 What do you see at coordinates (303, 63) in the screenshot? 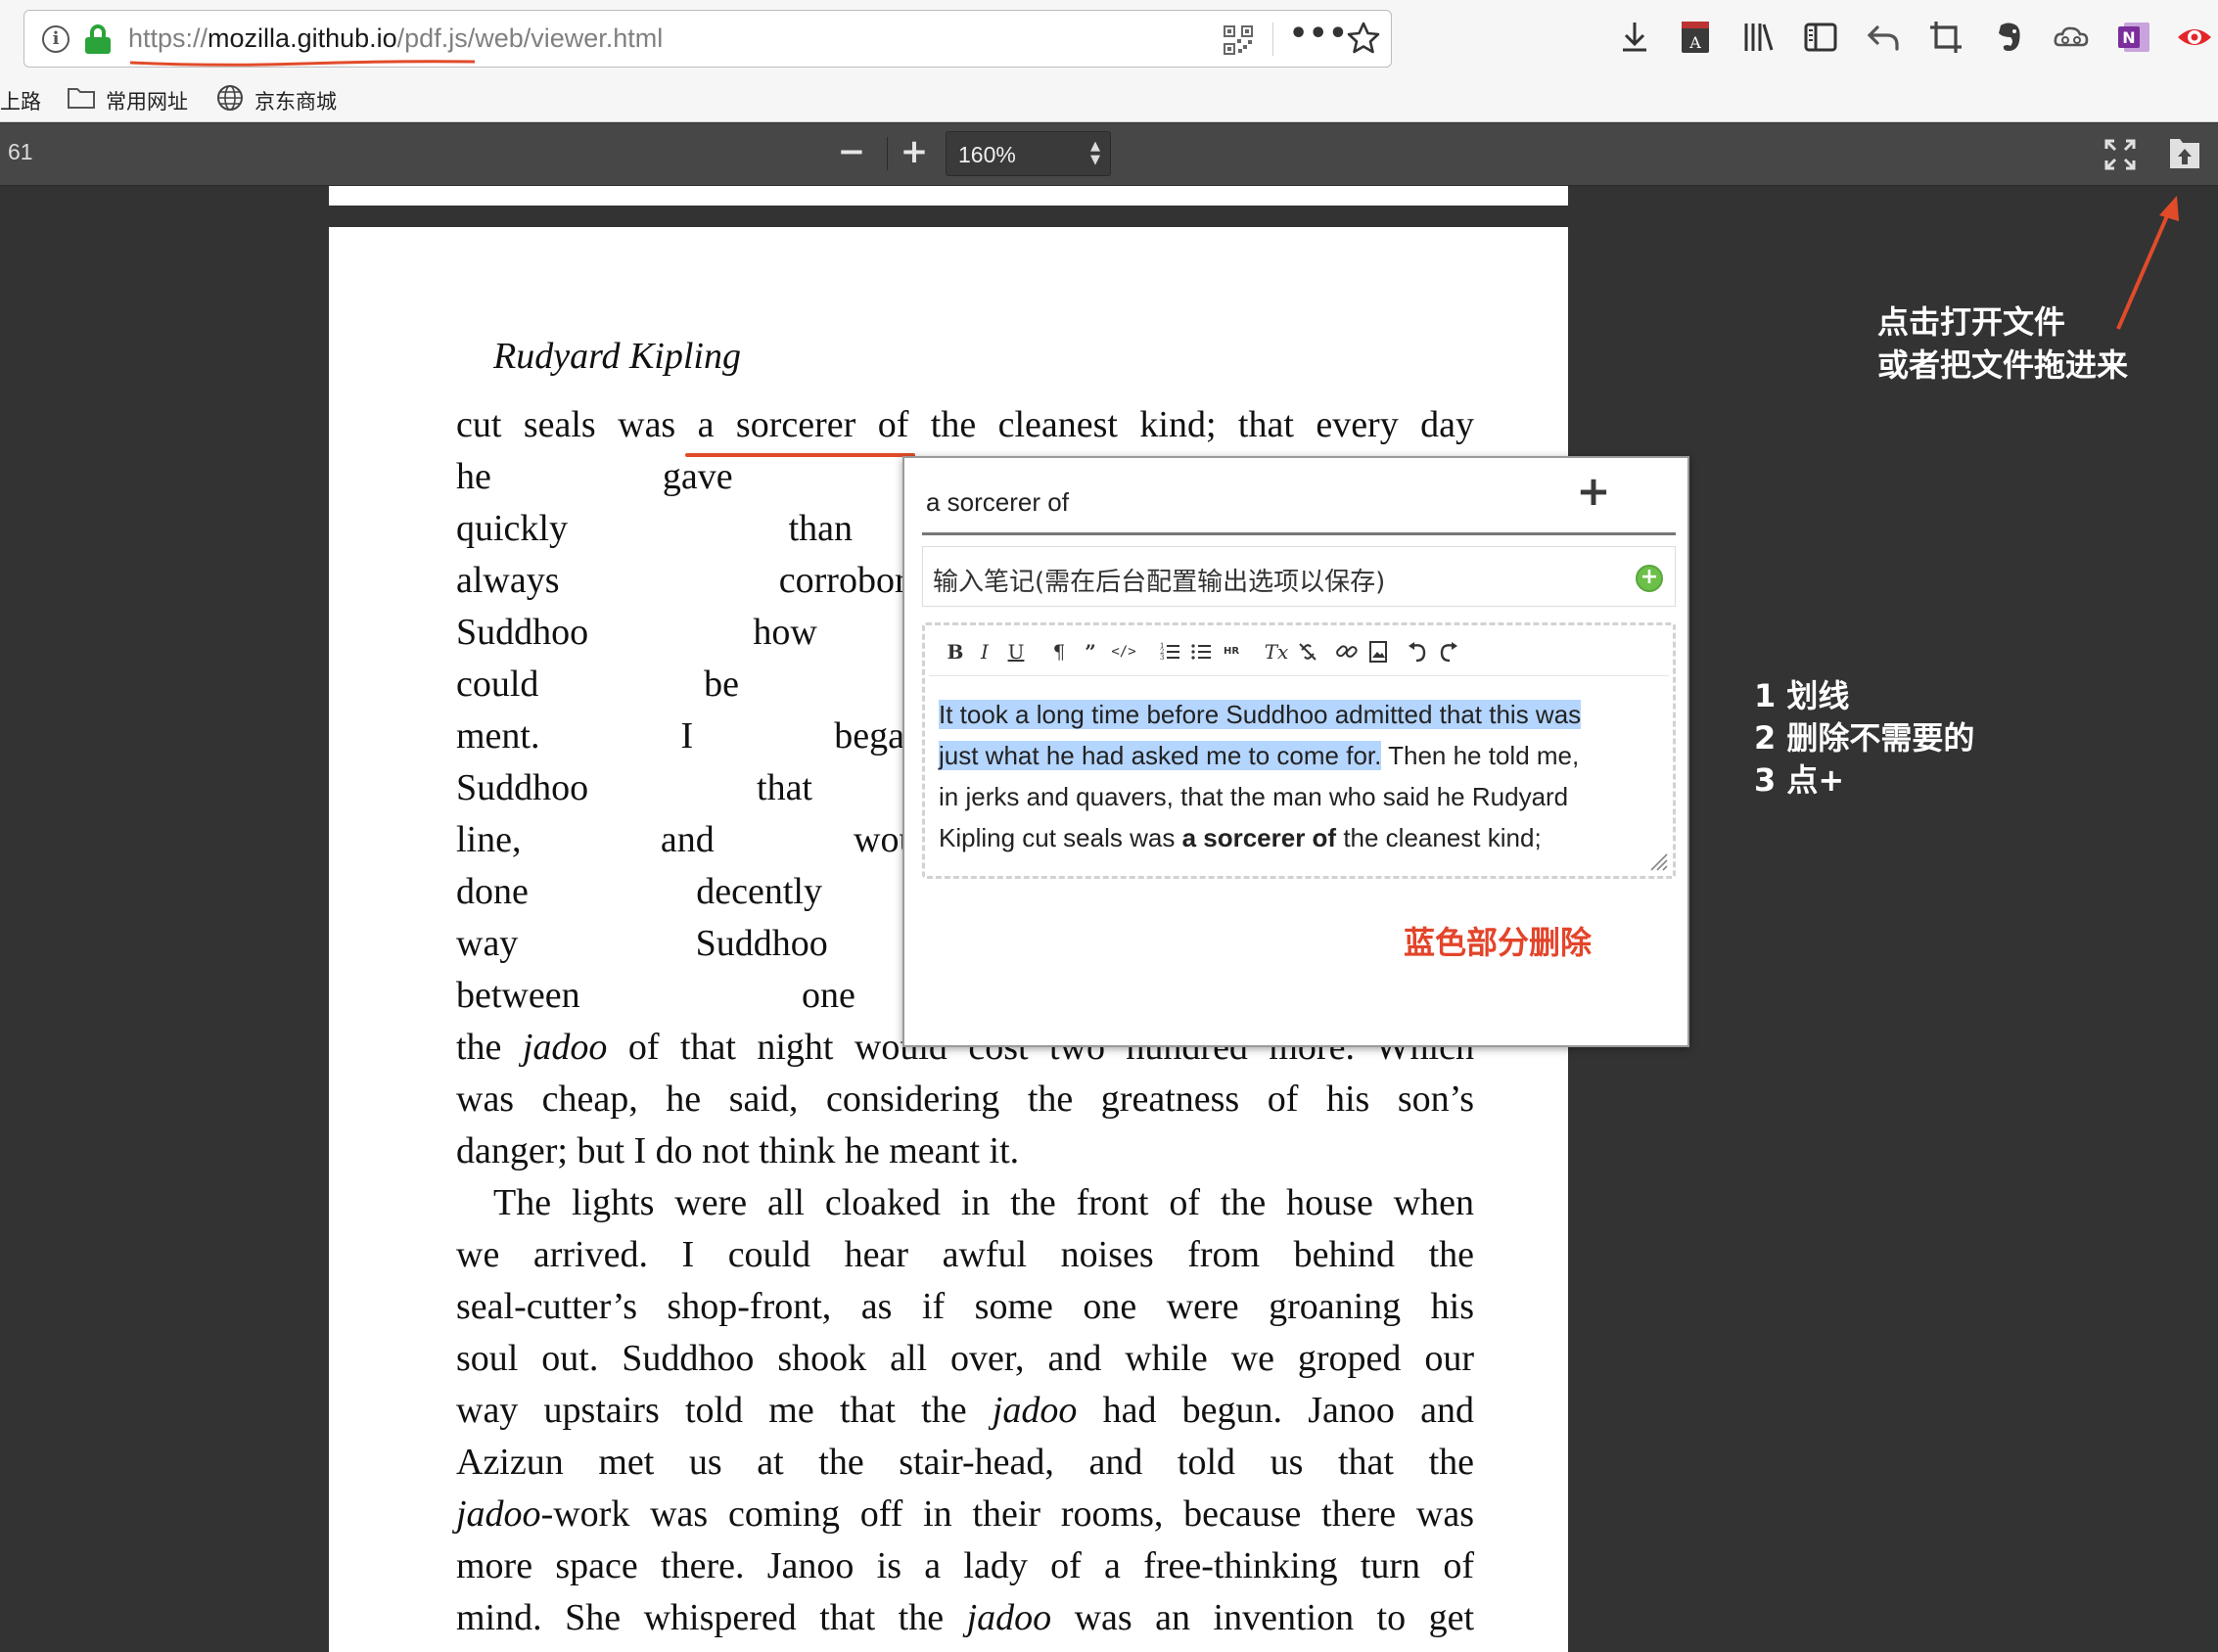
I see `url-underline-mark` at bounding box center [303, 63].